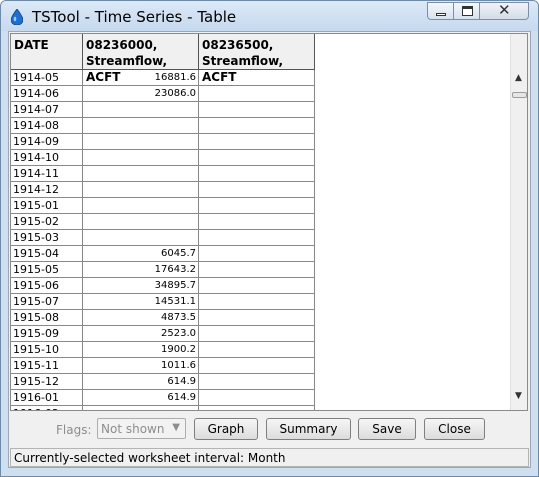 Image resolution: width=539 pixels, height=477 pixels. What do you see at coordinates (47, 270) in the screenshot?
I see `date-cell: 1915-05` at bounding box center [47, 270].